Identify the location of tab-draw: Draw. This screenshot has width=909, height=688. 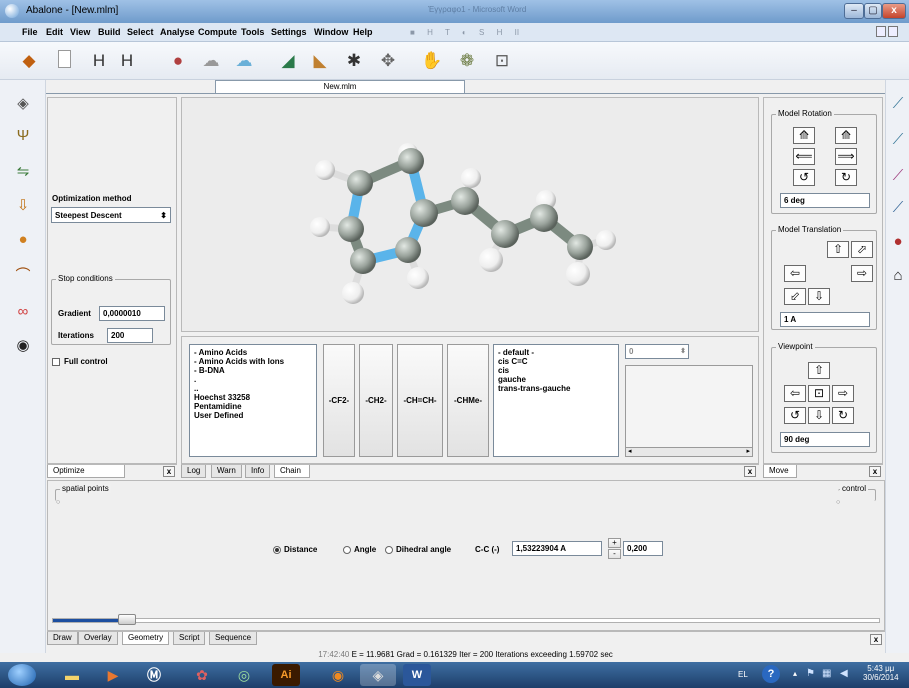
(62, 638).